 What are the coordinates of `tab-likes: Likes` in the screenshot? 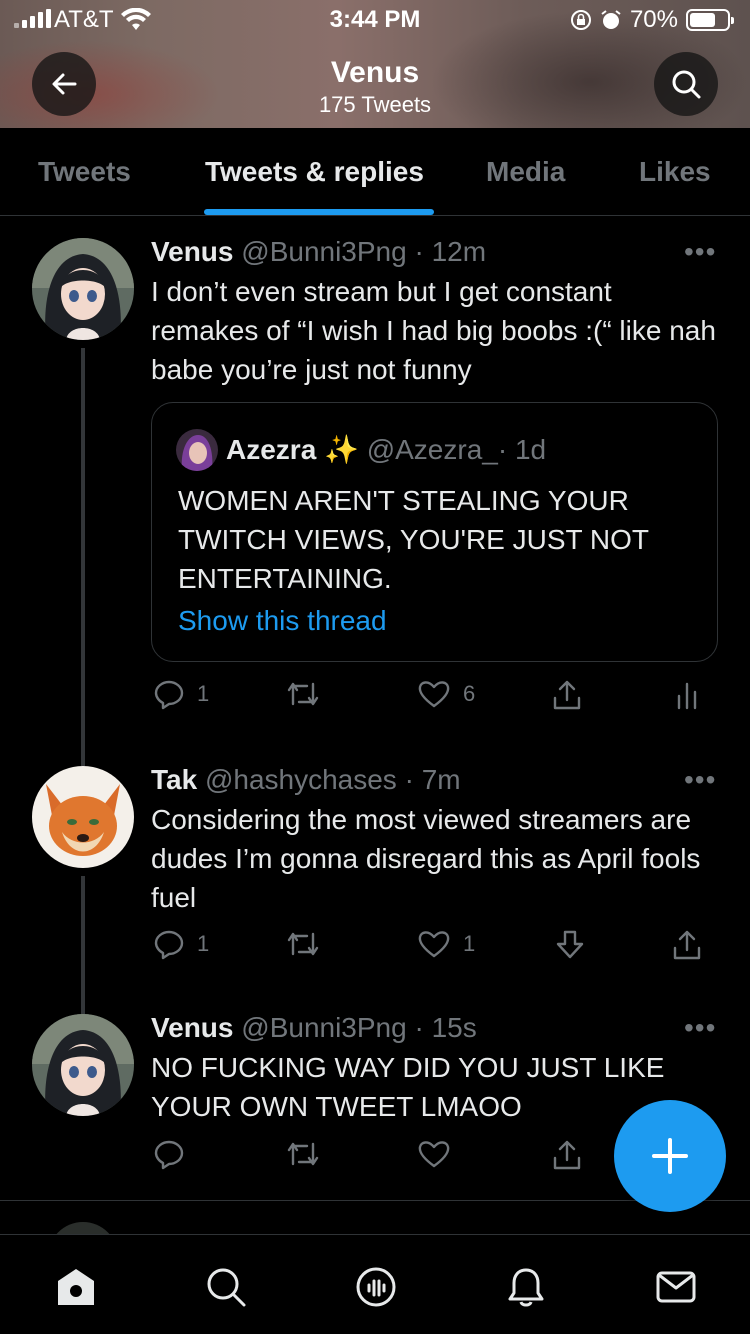 It's located at (675, 172).